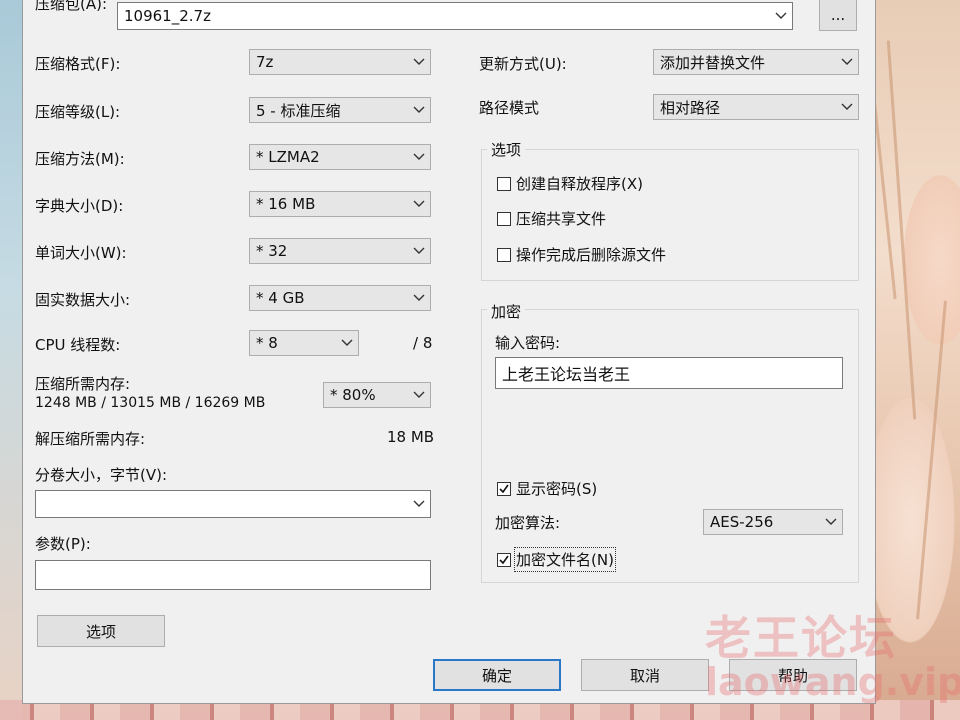 The height and width of the screenshot is (720, 960). I want to click on enc-method-select: AES-256, so click(773, 522).